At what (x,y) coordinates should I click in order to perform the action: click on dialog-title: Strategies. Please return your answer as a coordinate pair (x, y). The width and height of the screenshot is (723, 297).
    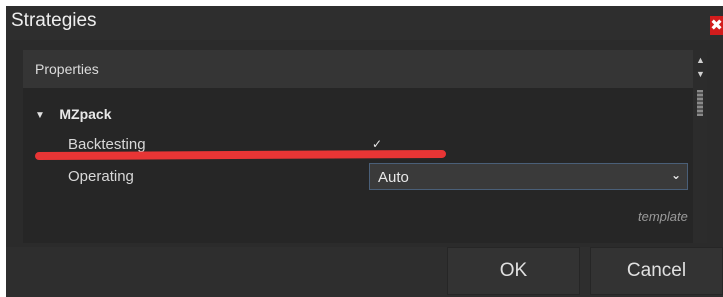
    Looking at the image, I should click on (54, 20).